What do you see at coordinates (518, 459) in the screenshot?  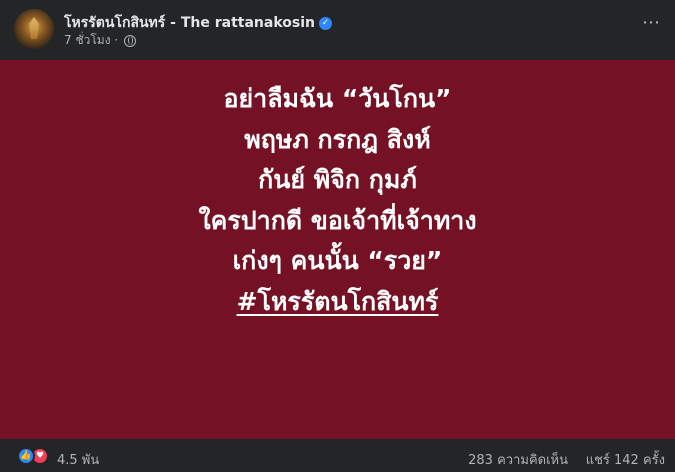 I see `comment-count: 283 ความคิดเห็น` at bounding box center [518, 459].